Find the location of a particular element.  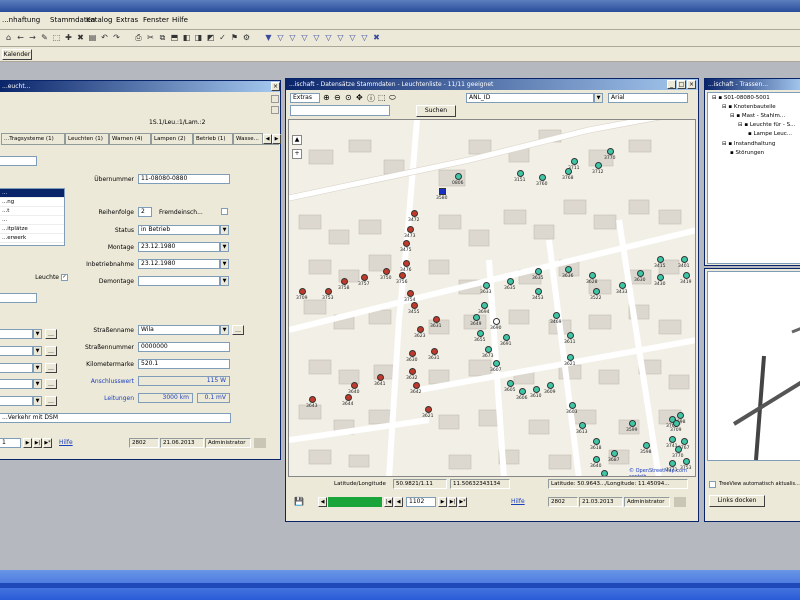

pan-up-icon: ▲ is located at coordinates (297, 140).